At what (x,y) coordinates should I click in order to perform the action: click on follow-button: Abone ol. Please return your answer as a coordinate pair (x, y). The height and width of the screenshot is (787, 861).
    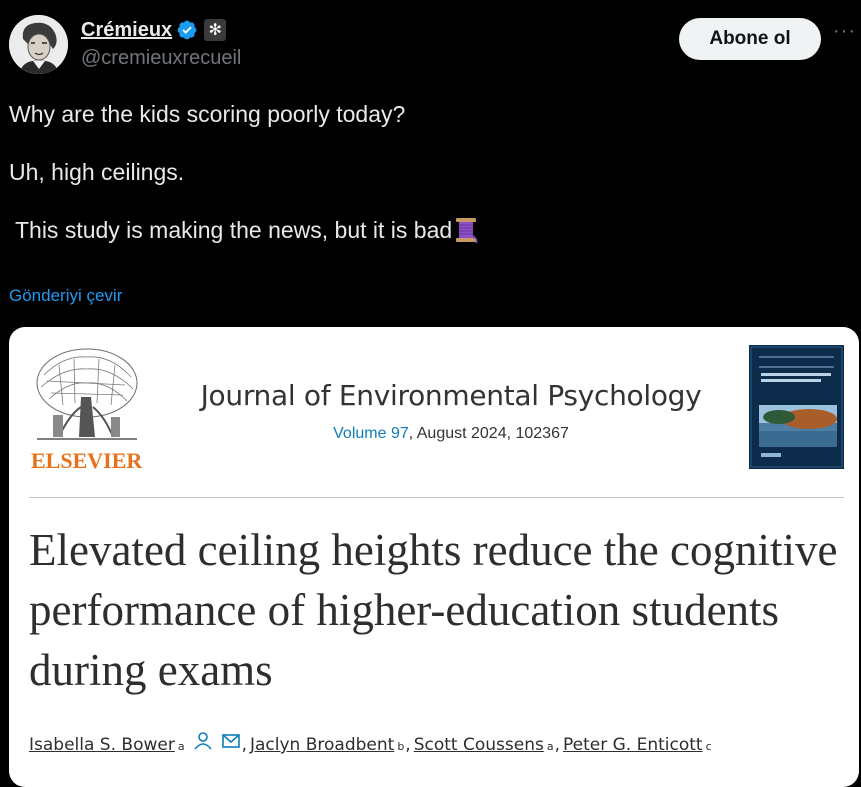
    Looking at the image, I should click on (750, 39).